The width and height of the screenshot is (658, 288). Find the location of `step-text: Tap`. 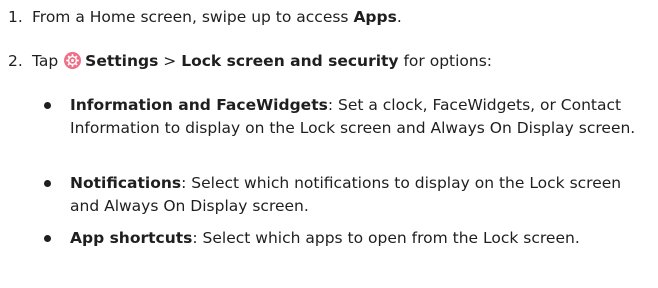

step-text: Tap is located at coordinates (48, 61).